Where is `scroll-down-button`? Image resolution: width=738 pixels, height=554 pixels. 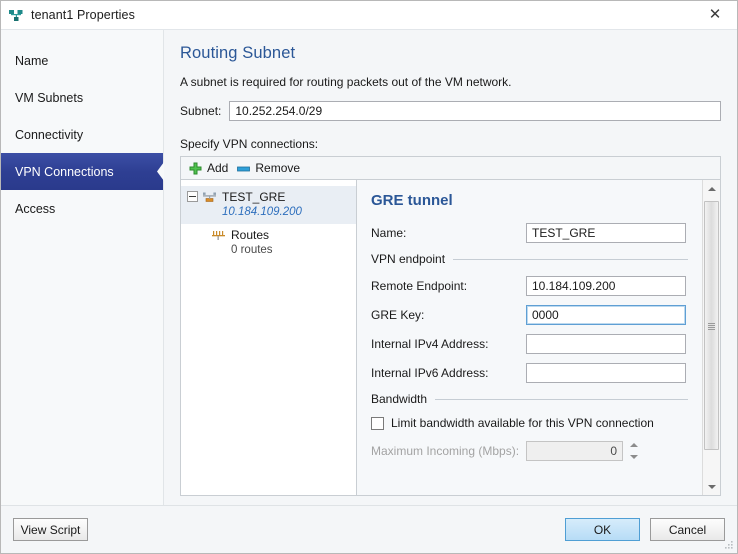 scroll-down-button is located at coordinates (711, 486).